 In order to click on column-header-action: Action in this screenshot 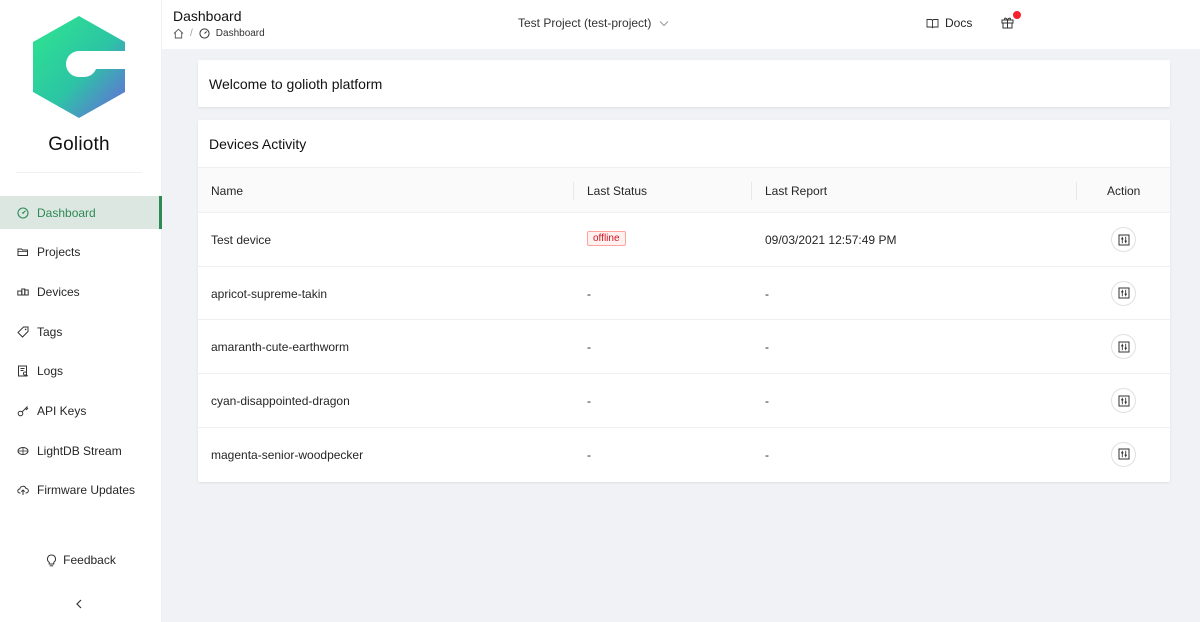, I will do `click(1124, 191)`.